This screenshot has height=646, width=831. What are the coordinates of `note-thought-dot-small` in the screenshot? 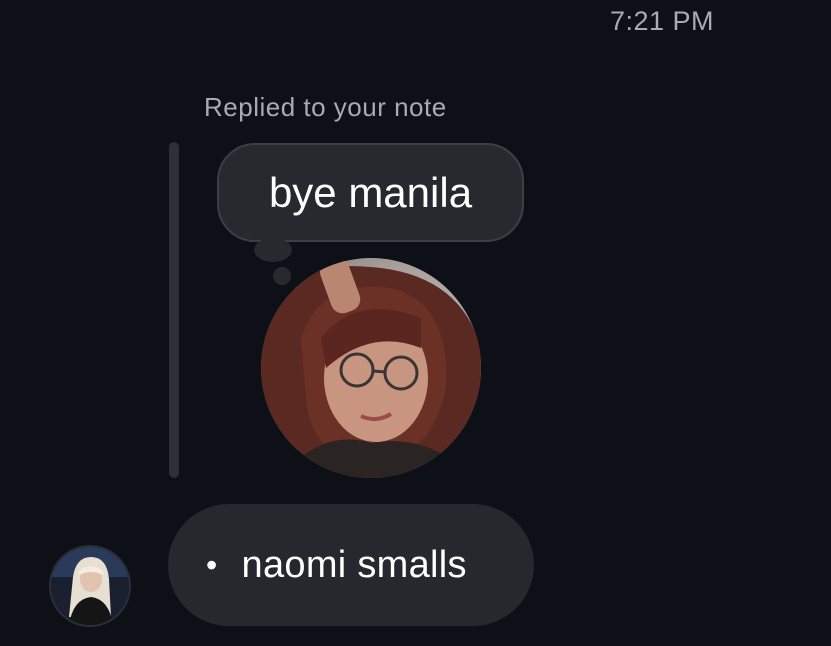 It's located at (282, 276).